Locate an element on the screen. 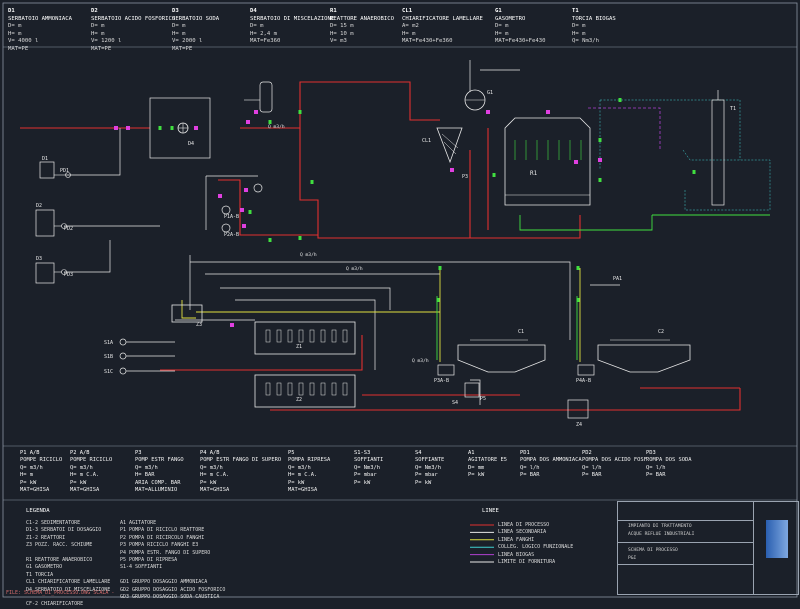  clarifier-c1: C1 is located at coordinates (501, 351).